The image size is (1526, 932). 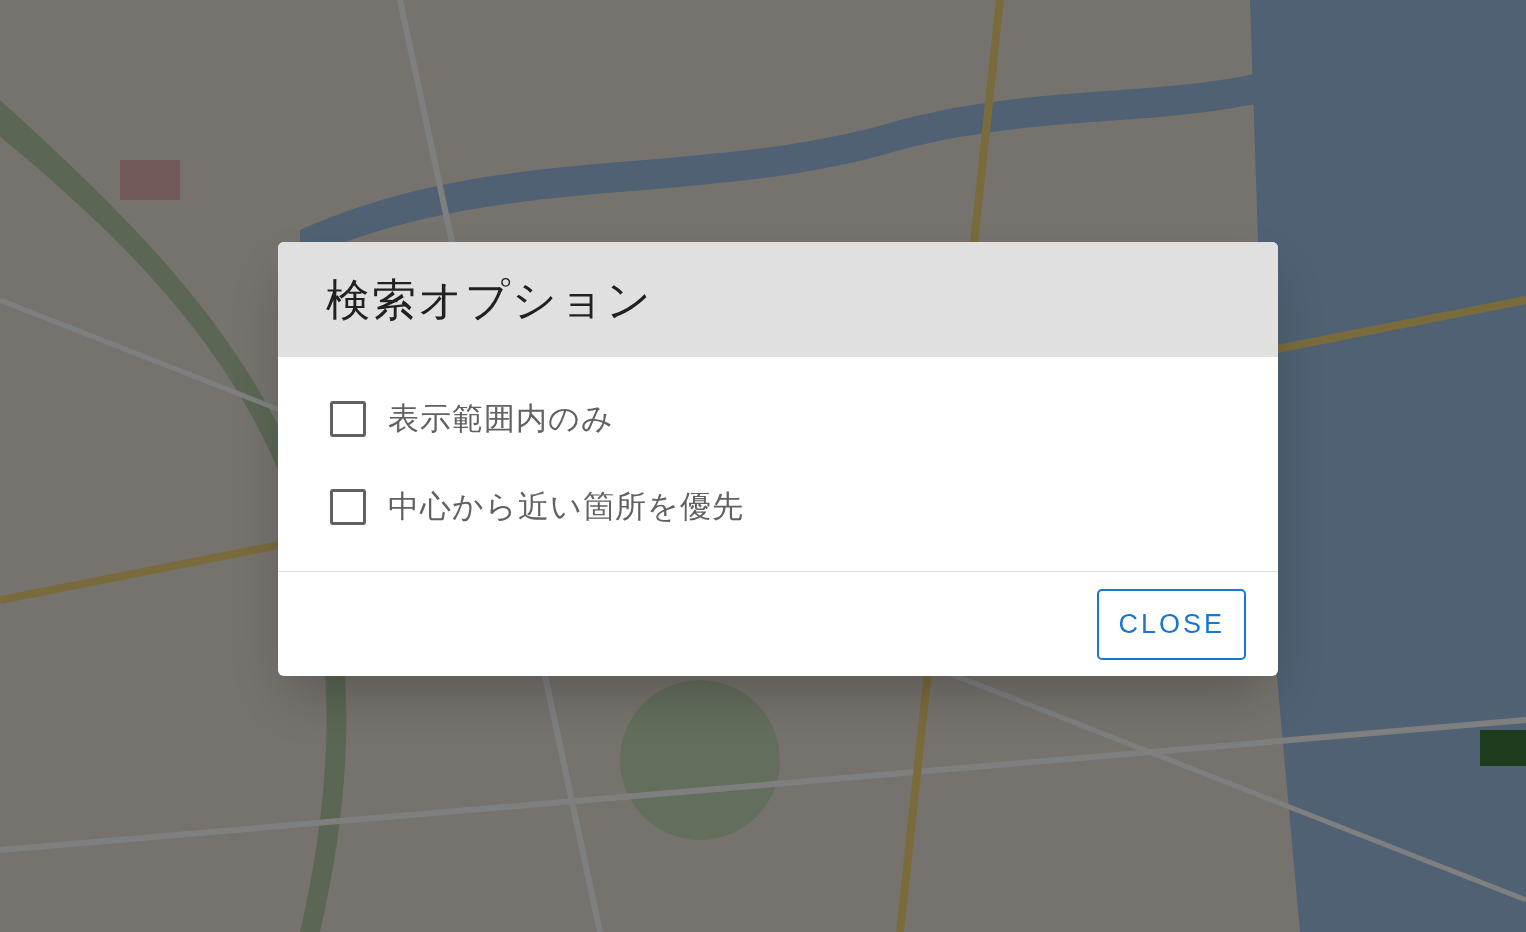 I want to click on dialog-title: 検索オプション, so click(x=489, y=299).